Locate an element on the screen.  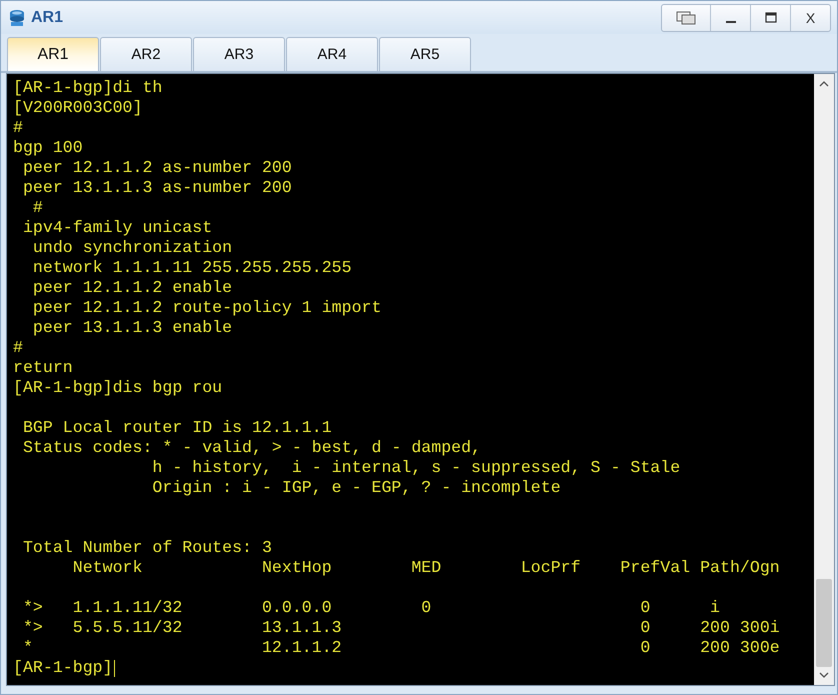
terminal-line: h - history, i - internal, s - suppressed, S - Stale is located at coordinates (415, 468).